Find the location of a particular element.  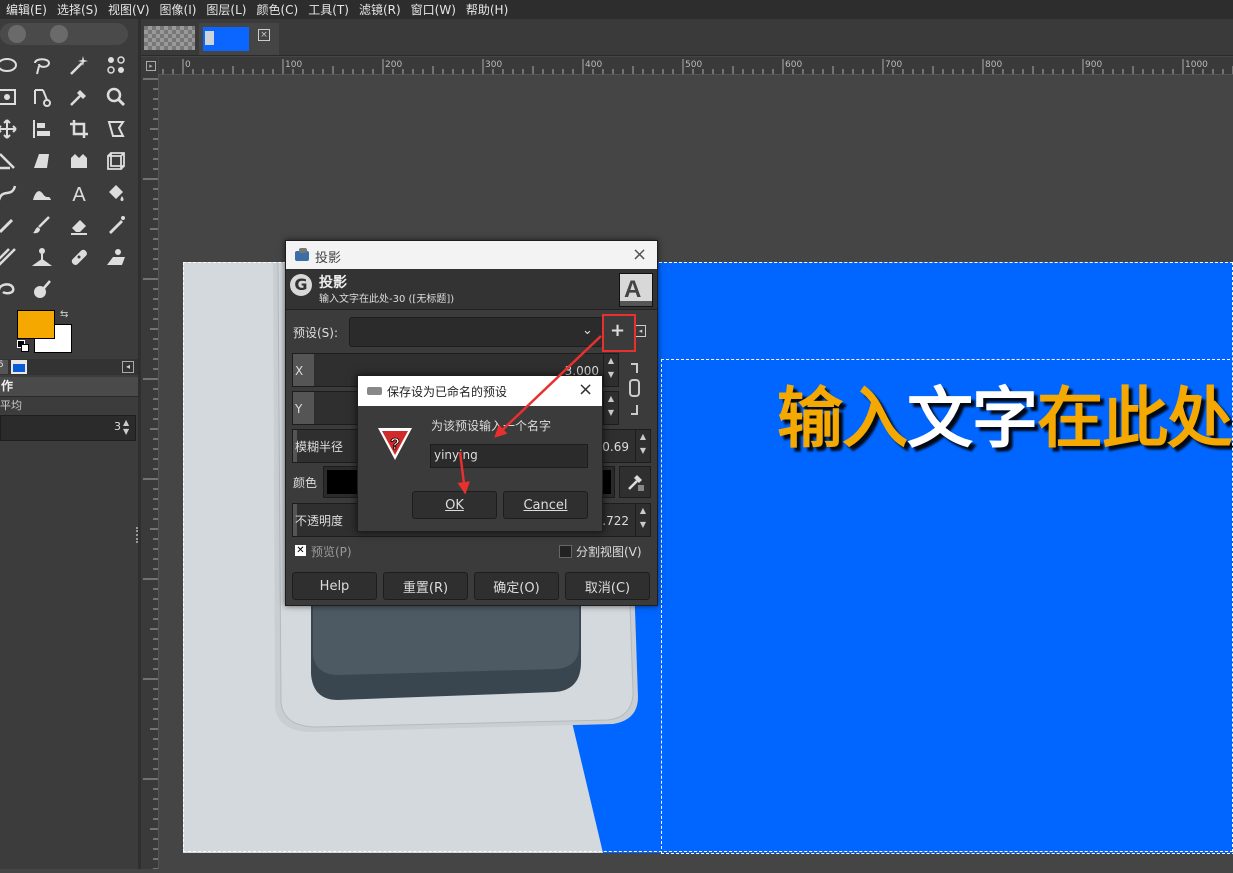

fg-fill is located at coordinates (36, 324).